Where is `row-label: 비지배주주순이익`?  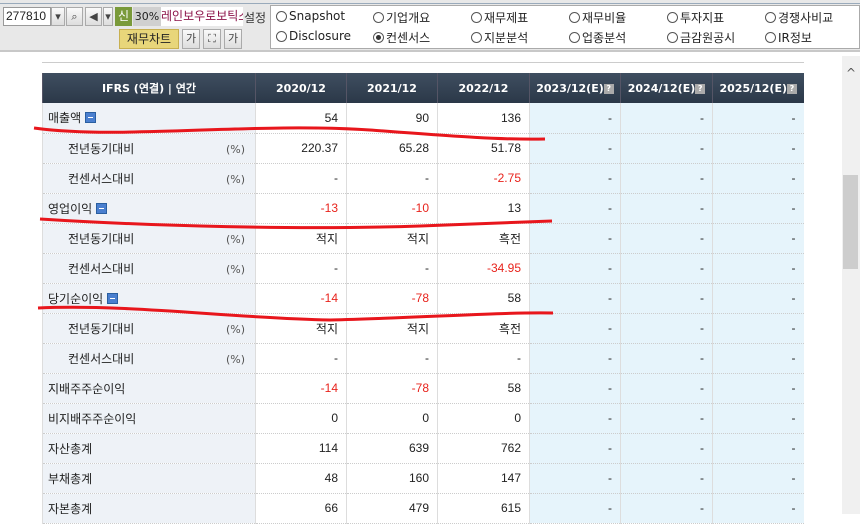 row-label: 비지배주주순이익 is located at coordinates (92, 418).